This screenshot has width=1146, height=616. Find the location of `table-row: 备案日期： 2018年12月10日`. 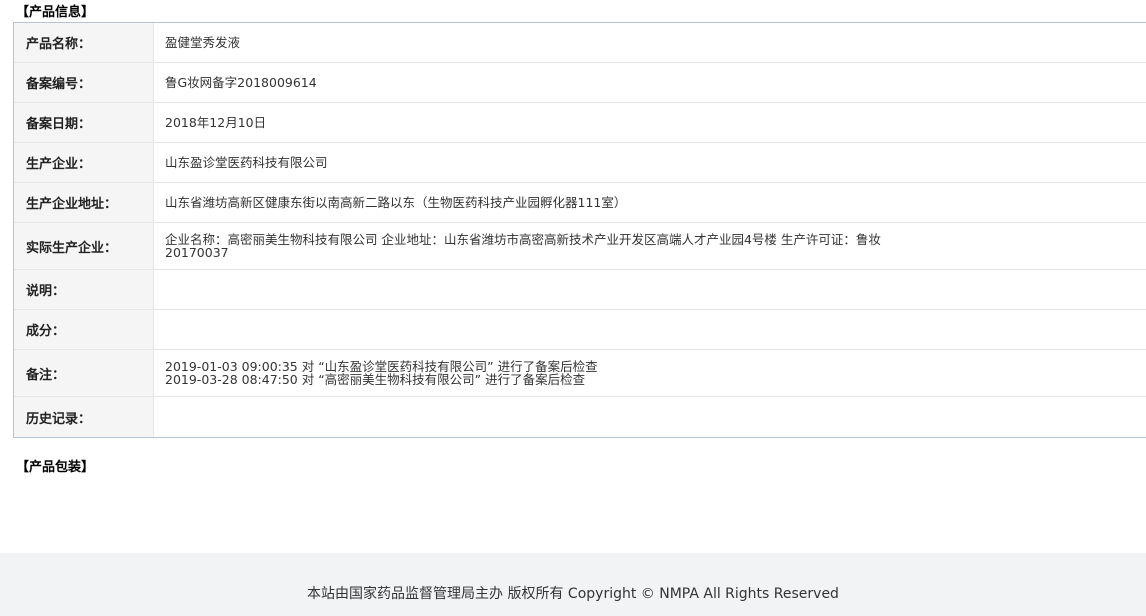

table-row: 备案日期： 2018年12月10日 is located at coordinates (580, 123).